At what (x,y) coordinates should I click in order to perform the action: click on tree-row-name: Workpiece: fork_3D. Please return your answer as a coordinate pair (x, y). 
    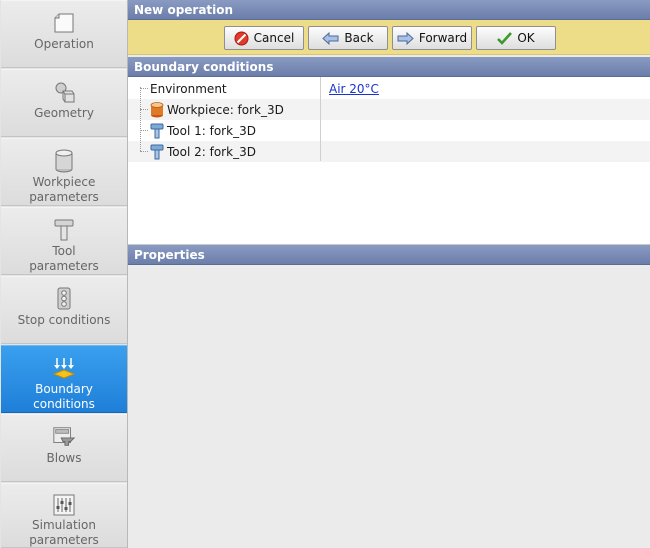
    Looking at the image, I should click on (217, 109).